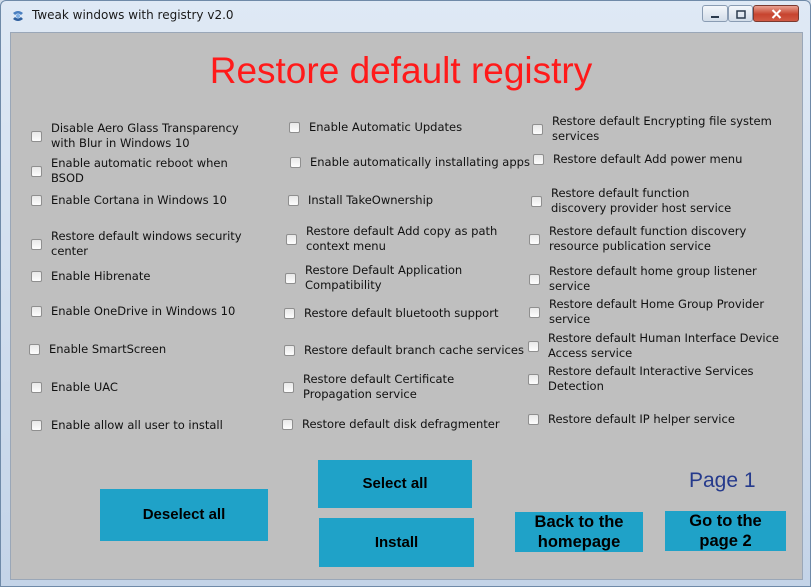 The width and height of the screenshot is (811, 587). I want to click on option-row: Enable allow all user to install, so click(127, 425).